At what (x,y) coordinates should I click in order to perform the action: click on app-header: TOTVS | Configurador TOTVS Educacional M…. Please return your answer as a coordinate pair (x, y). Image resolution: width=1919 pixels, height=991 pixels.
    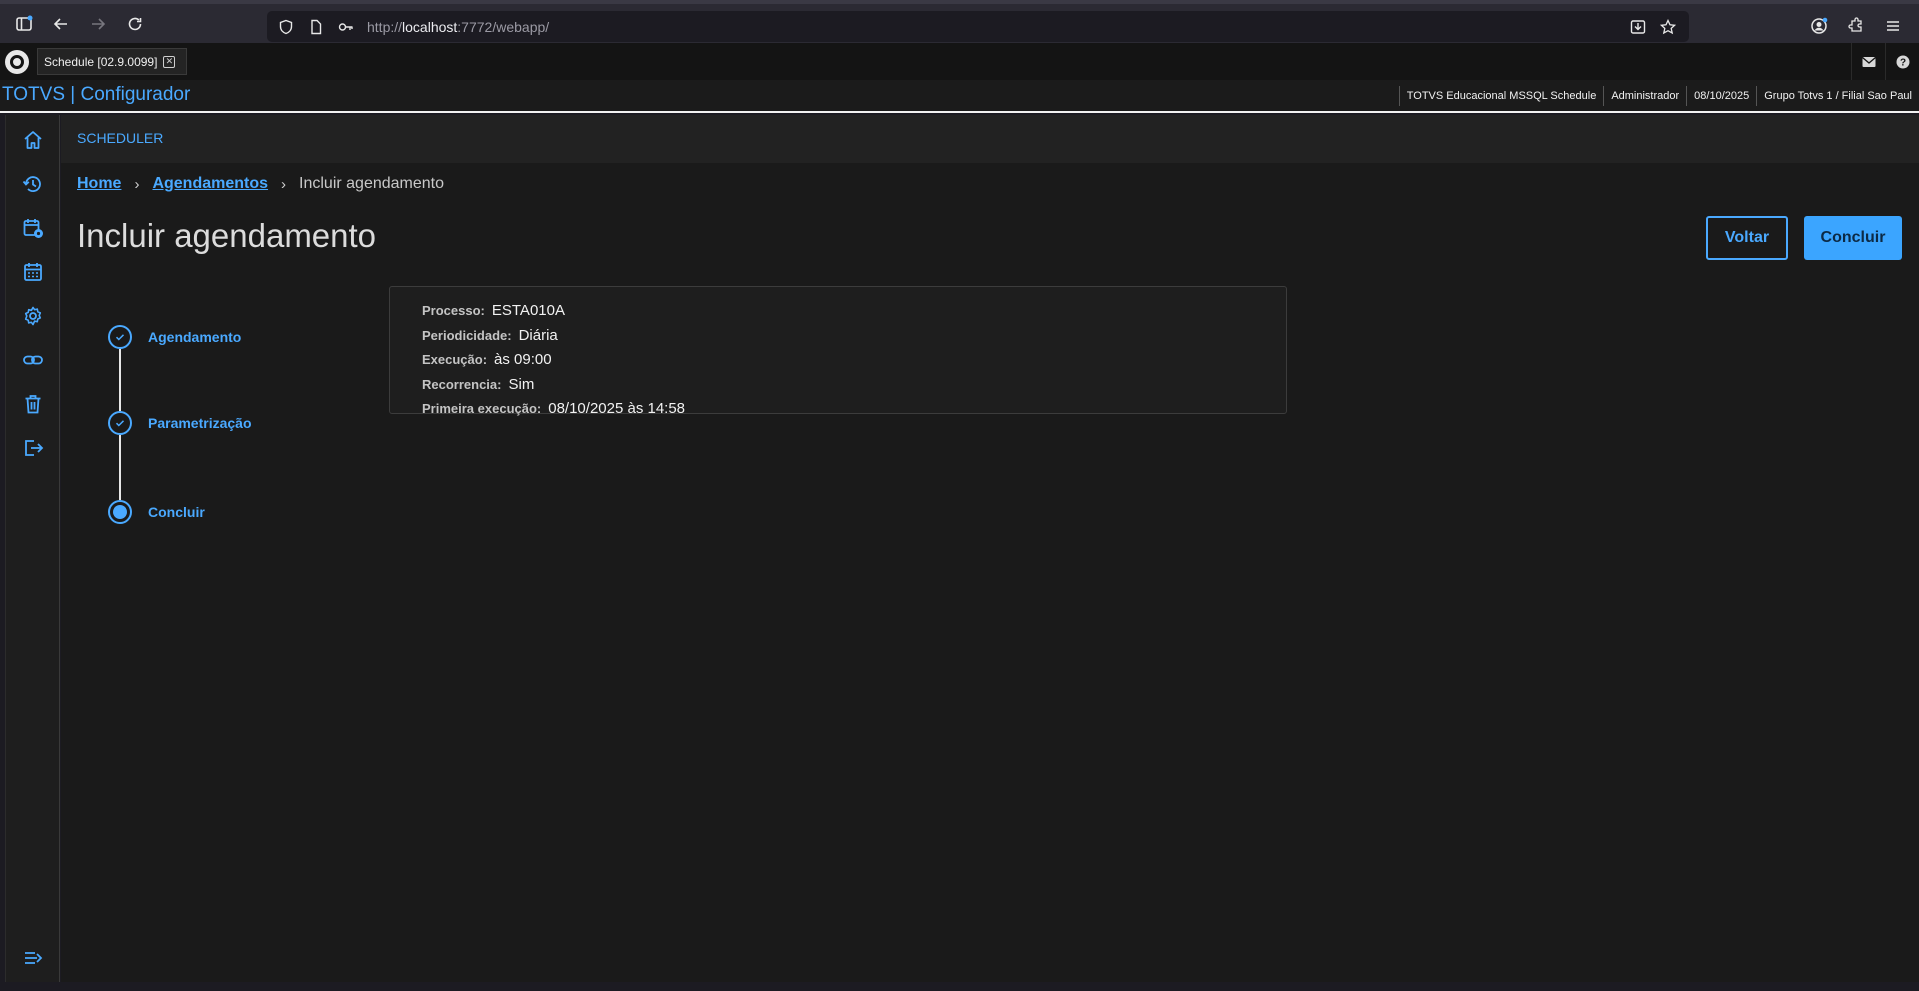
    Looking at the image, I should click on (959, 96).